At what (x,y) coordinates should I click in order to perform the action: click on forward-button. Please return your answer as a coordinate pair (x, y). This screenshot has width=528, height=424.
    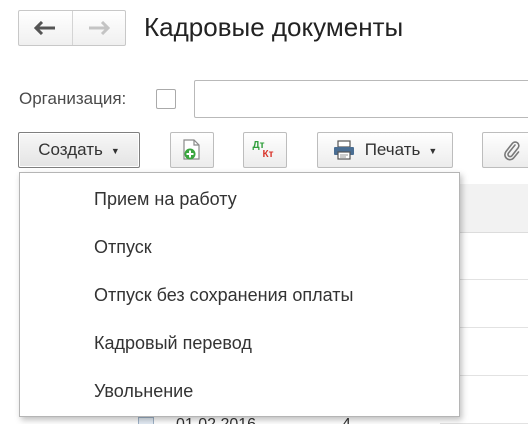
    Looking at the image, I should click on (98, 28).